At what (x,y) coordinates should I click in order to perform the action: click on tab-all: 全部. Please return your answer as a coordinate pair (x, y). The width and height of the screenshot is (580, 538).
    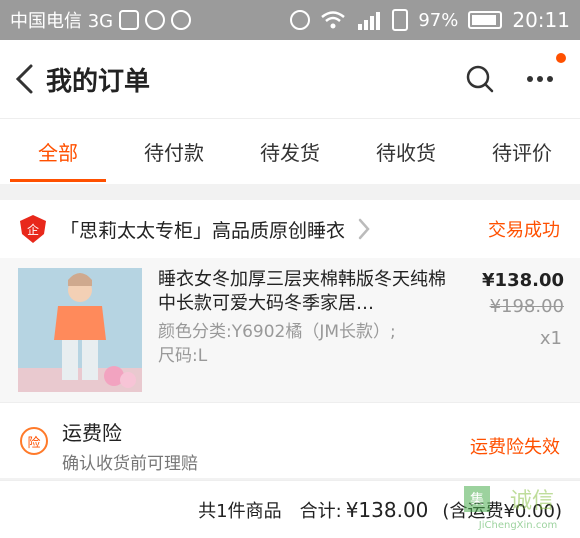
    Looking at the image, I should click on (58, 151).